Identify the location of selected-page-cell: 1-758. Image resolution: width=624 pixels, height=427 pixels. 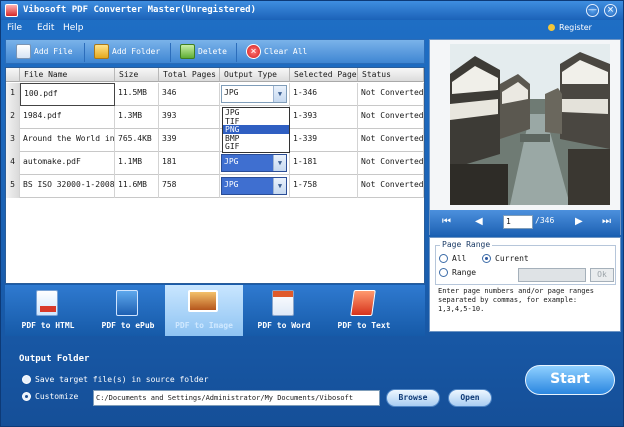
(324, 186).